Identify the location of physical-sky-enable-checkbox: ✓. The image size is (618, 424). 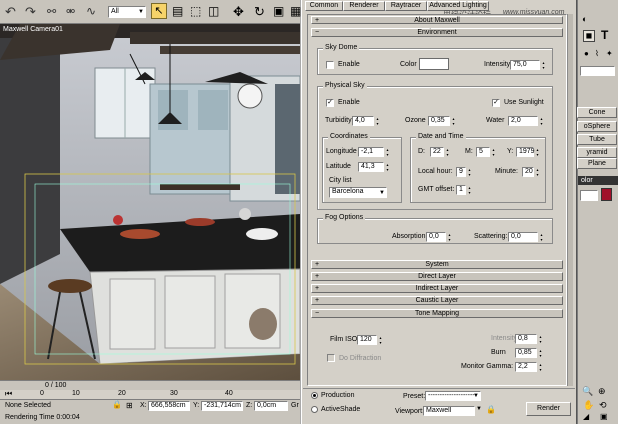
(330, 103).